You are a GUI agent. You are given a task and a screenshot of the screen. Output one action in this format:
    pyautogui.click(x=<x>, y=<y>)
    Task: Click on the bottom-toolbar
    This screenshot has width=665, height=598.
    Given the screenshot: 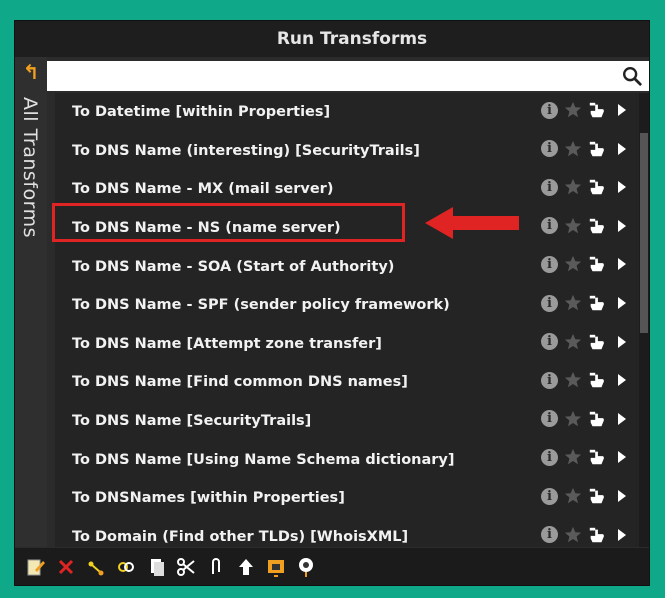 What is the action you would take?
    pyautogui.click(x=332, y=566)
    